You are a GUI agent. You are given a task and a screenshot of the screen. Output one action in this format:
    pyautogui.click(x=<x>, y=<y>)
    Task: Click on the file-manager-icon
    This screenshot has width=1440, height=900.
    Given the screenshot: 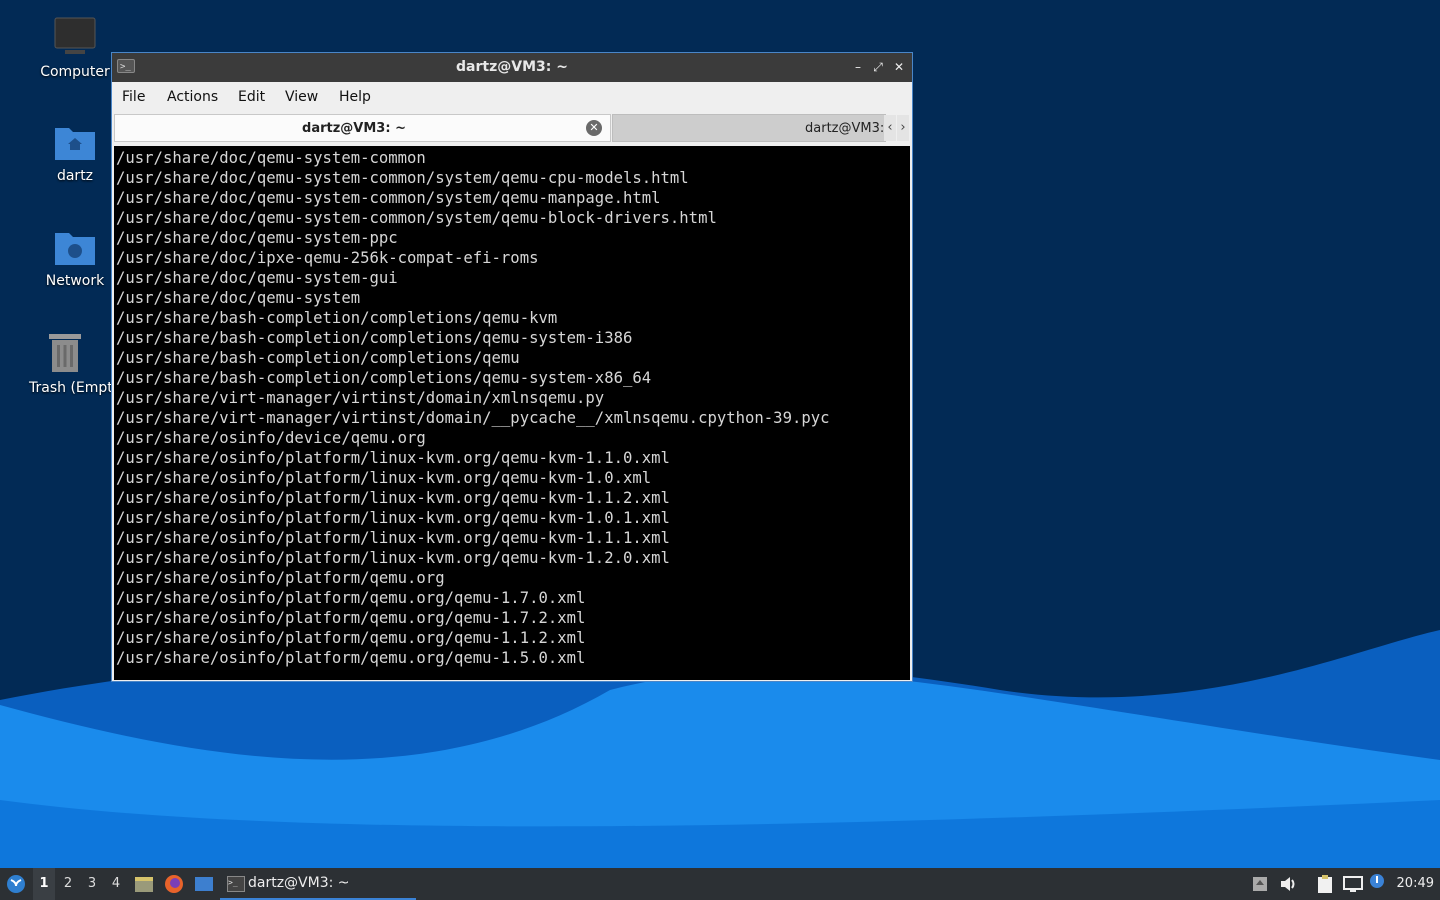 What is the action you would take?
    pyautogui.click(x=144, y=884)
    